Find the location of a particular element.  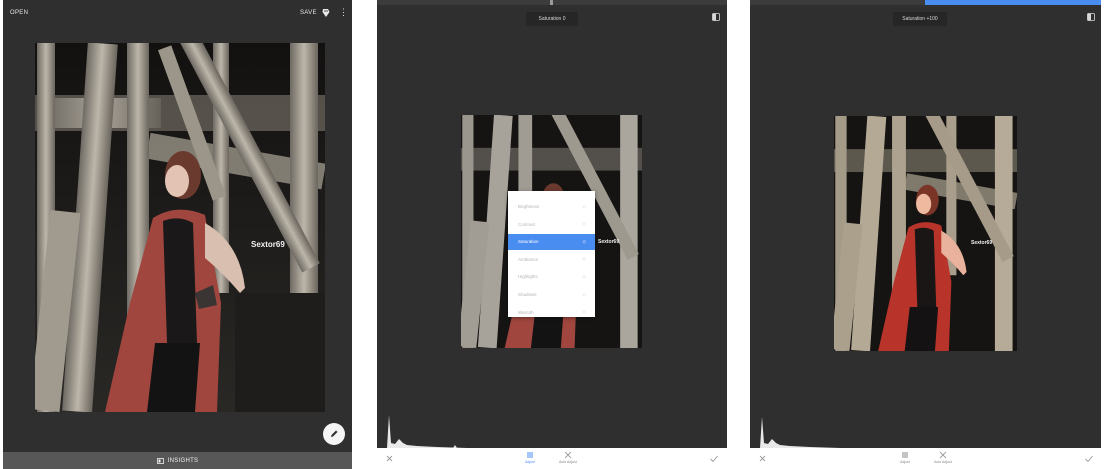

adjust-slider-fill is located at coordinates (1013, 2).